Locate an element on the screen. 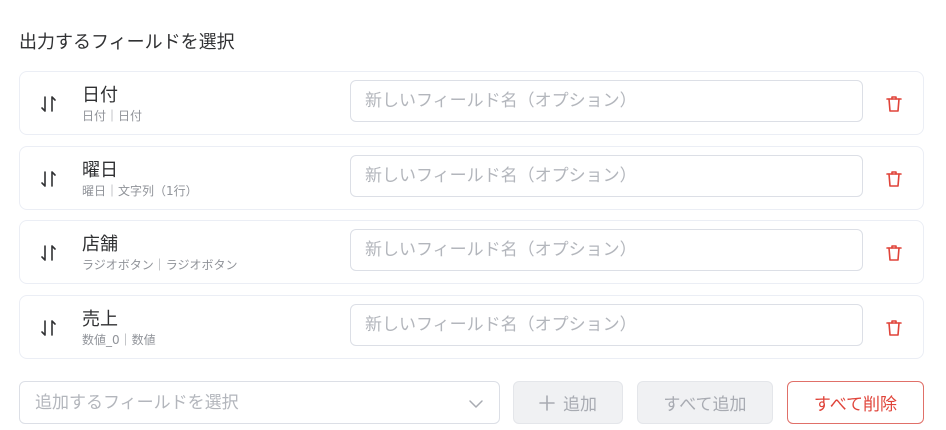 The image size is (946, 430). delete-all-button-label: すべて削除 is located at coordinates (855, 405).